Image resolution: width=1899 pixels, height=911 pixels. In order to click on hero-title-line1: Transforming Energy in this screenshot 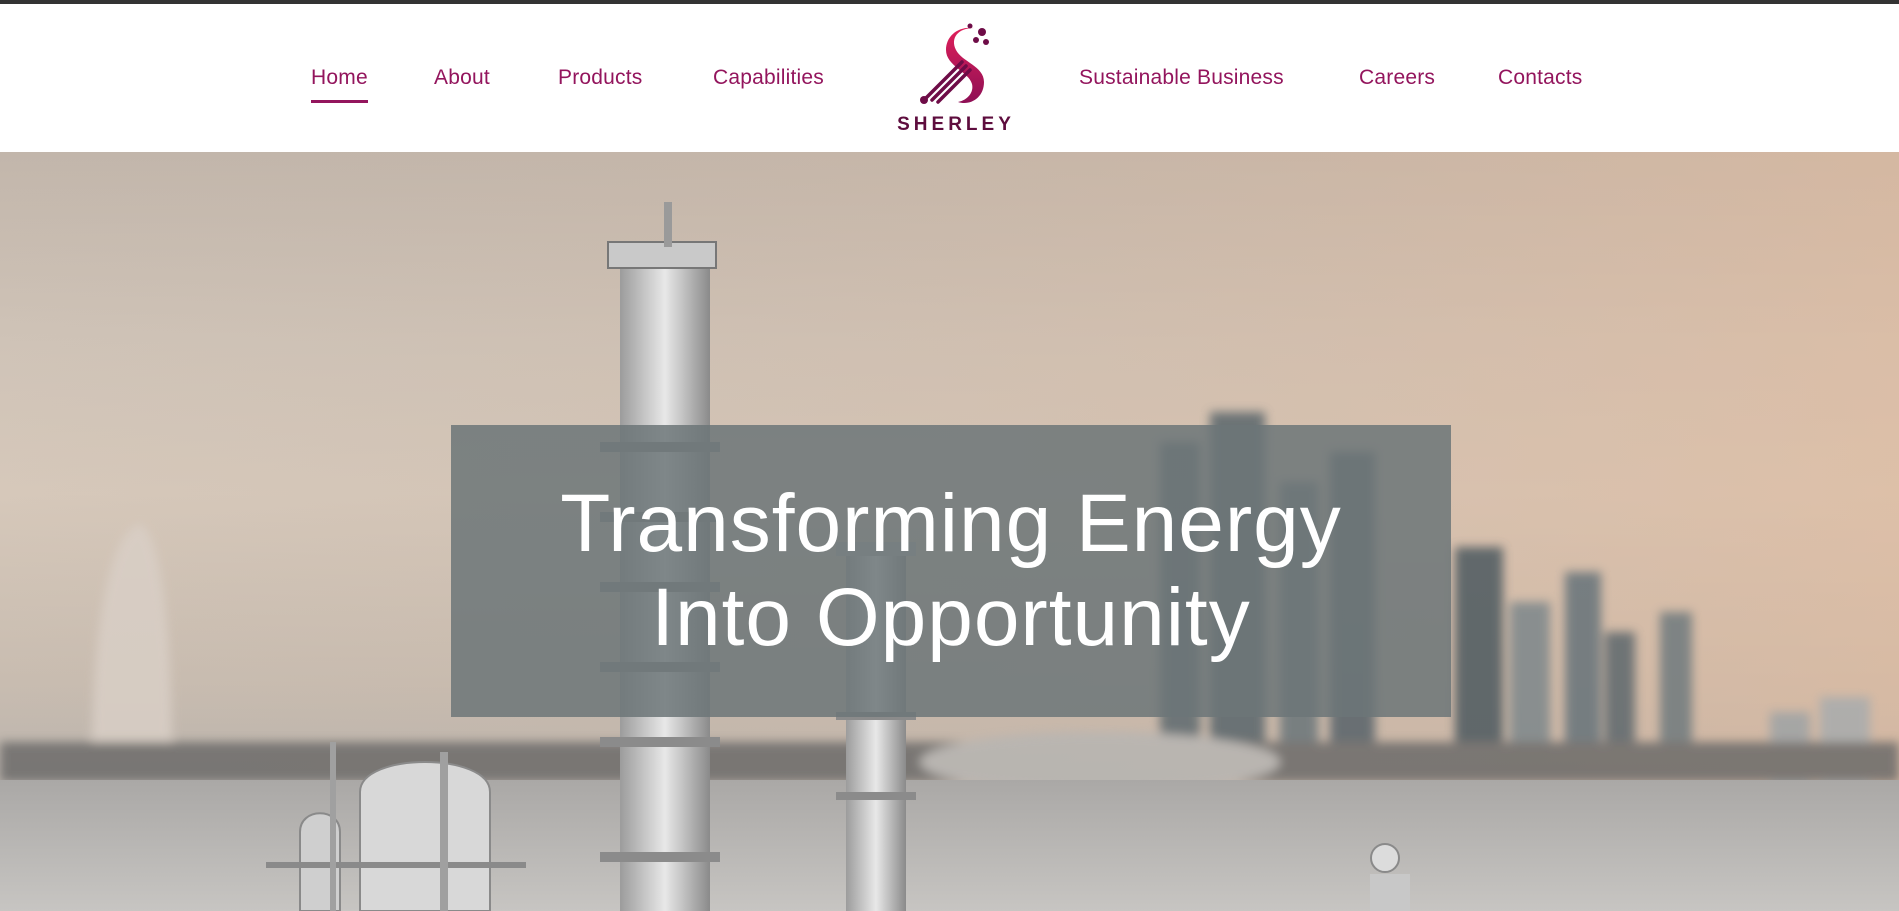, I will do `click(951, 523)`.